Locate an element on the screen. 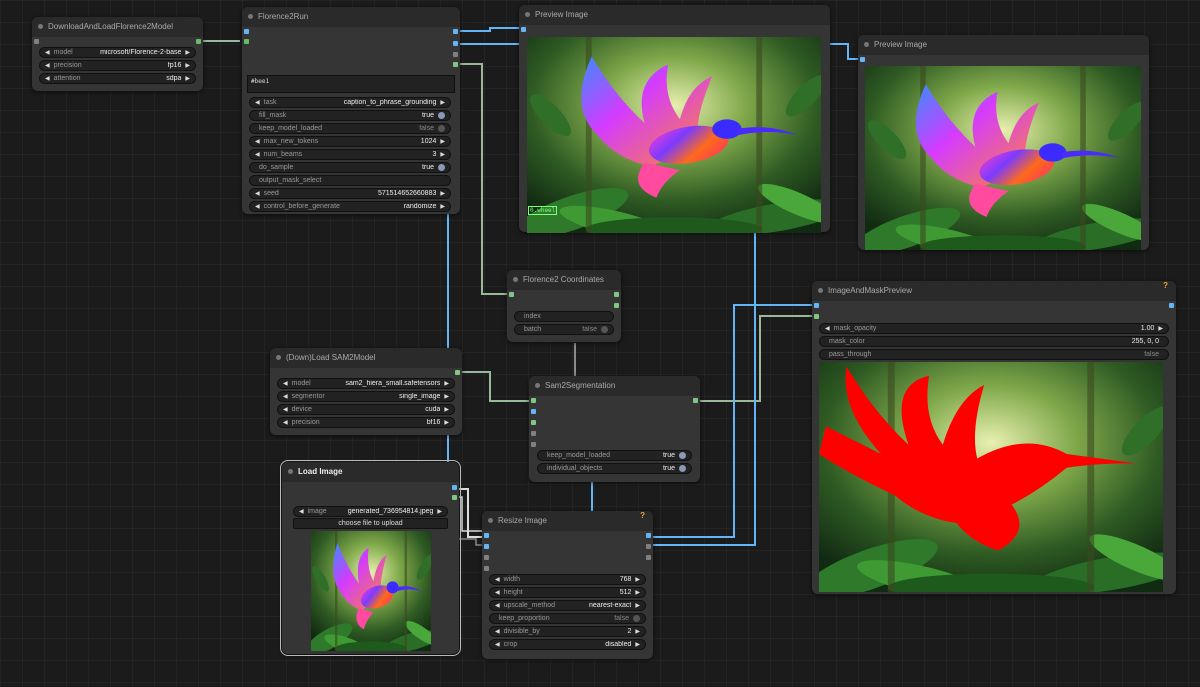 This screenshot has width=1200, height=687. divisible-by-number: ◀ divisible_by 2 ▶ is located at coordinates (567, 631).